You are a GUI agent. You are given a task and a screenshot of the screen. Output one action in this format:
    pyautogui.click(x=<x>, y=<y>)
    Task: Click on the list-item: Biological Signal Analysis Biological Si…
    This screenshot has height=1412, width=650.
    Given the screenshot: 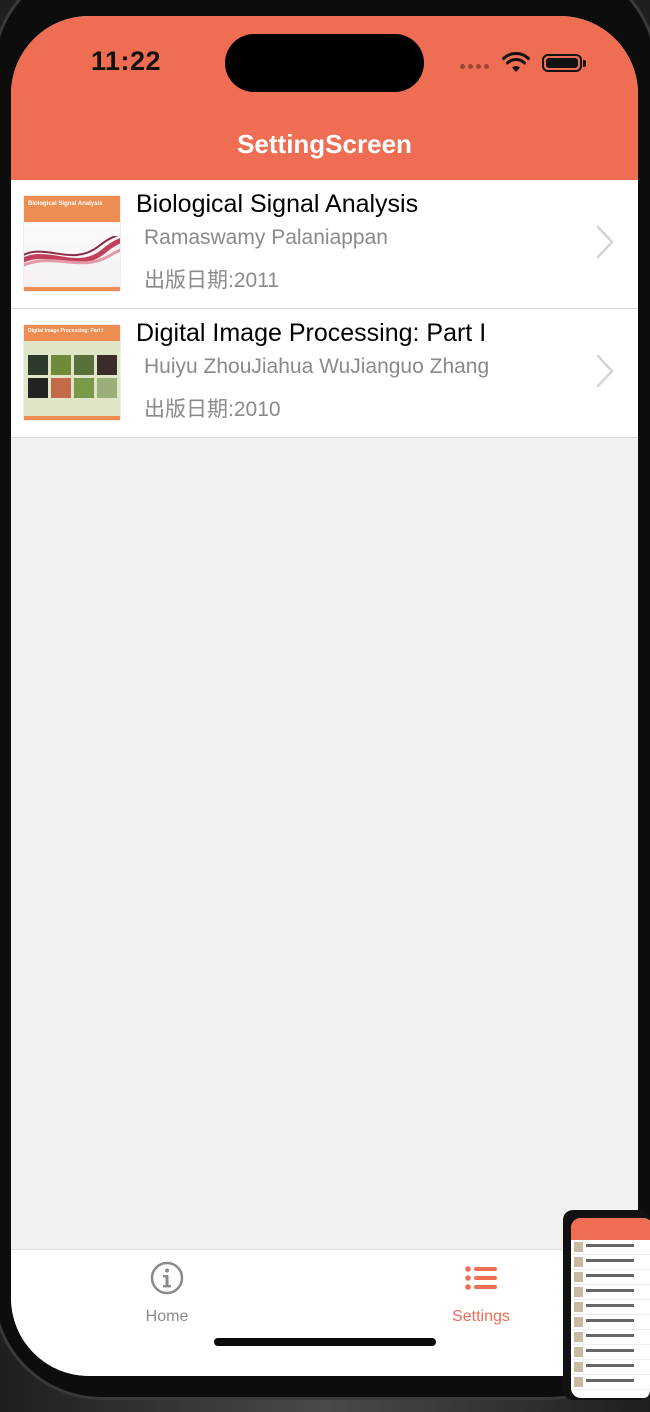 What is the action you would take?
    pyautogui.click(x=324, y=244)
    